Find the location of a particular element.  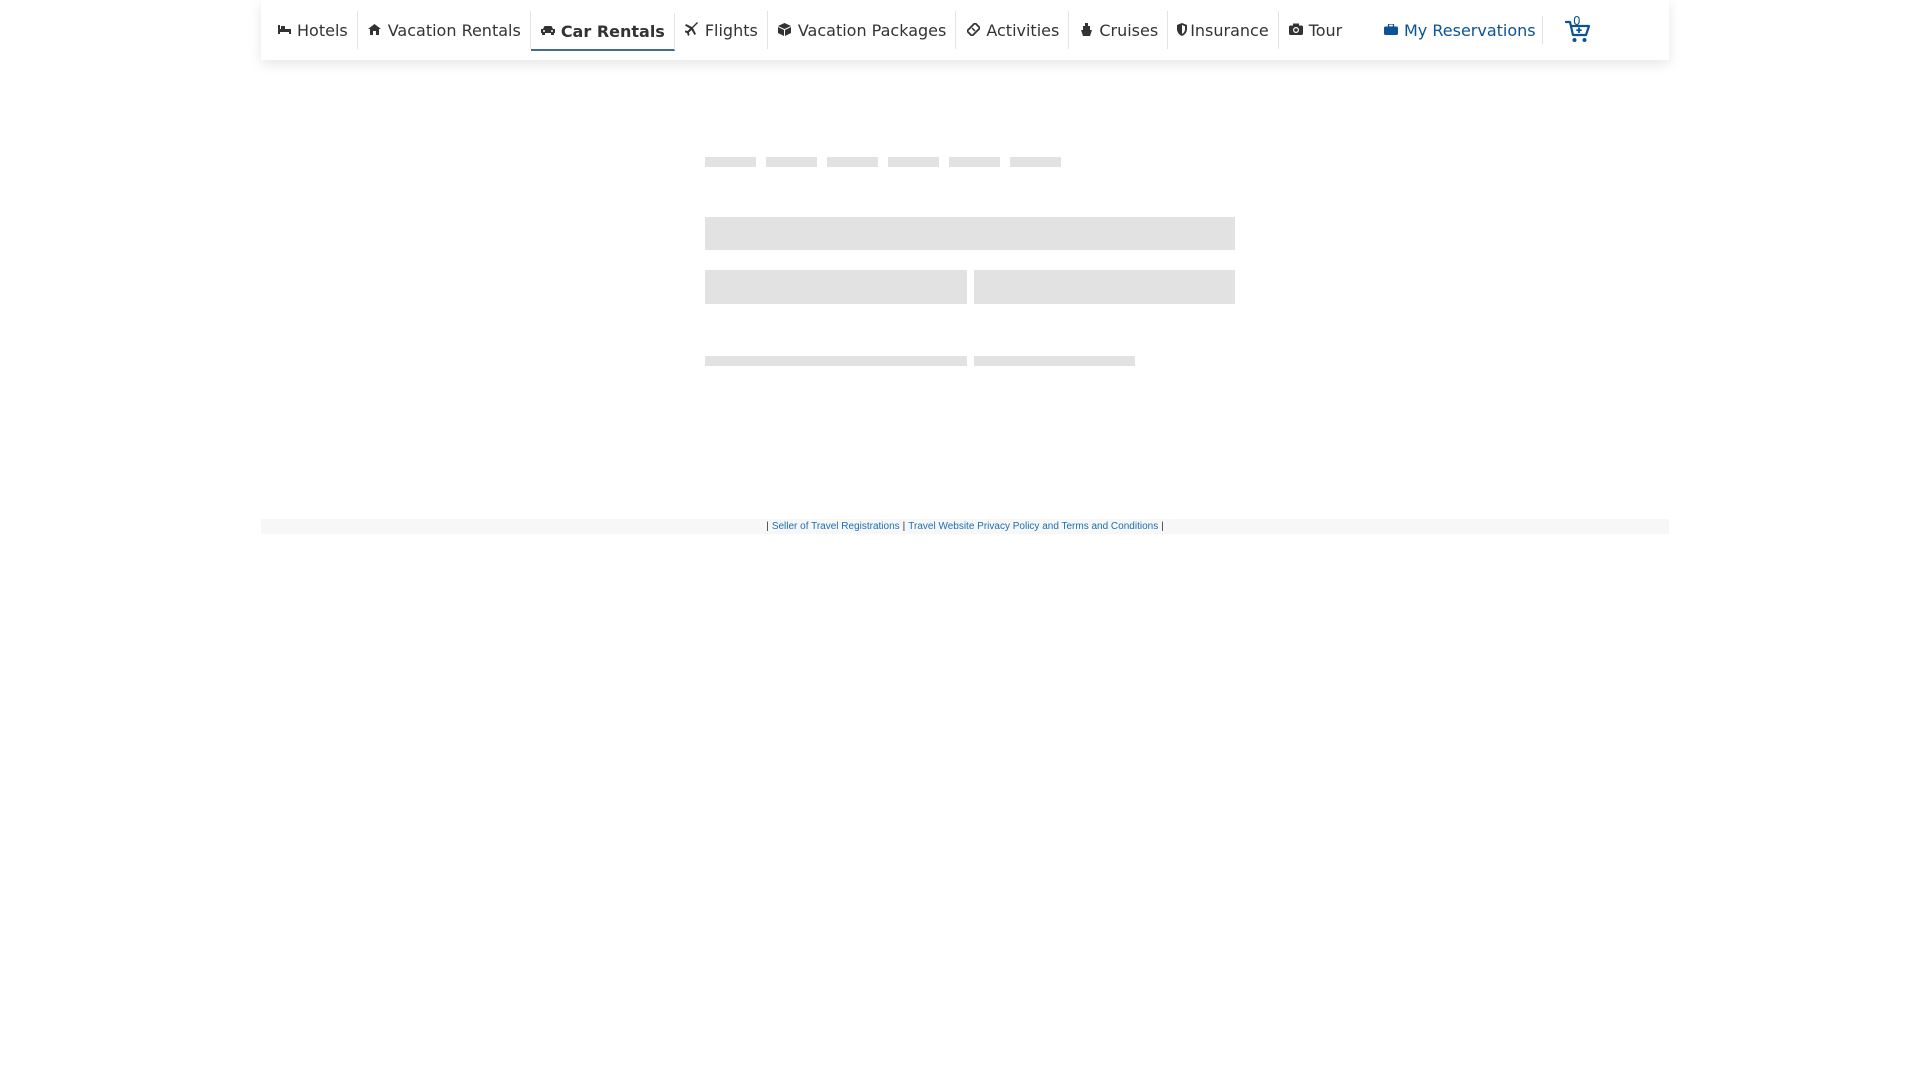

nav-label-activities: Activities is located at coordinates (1023, 30).